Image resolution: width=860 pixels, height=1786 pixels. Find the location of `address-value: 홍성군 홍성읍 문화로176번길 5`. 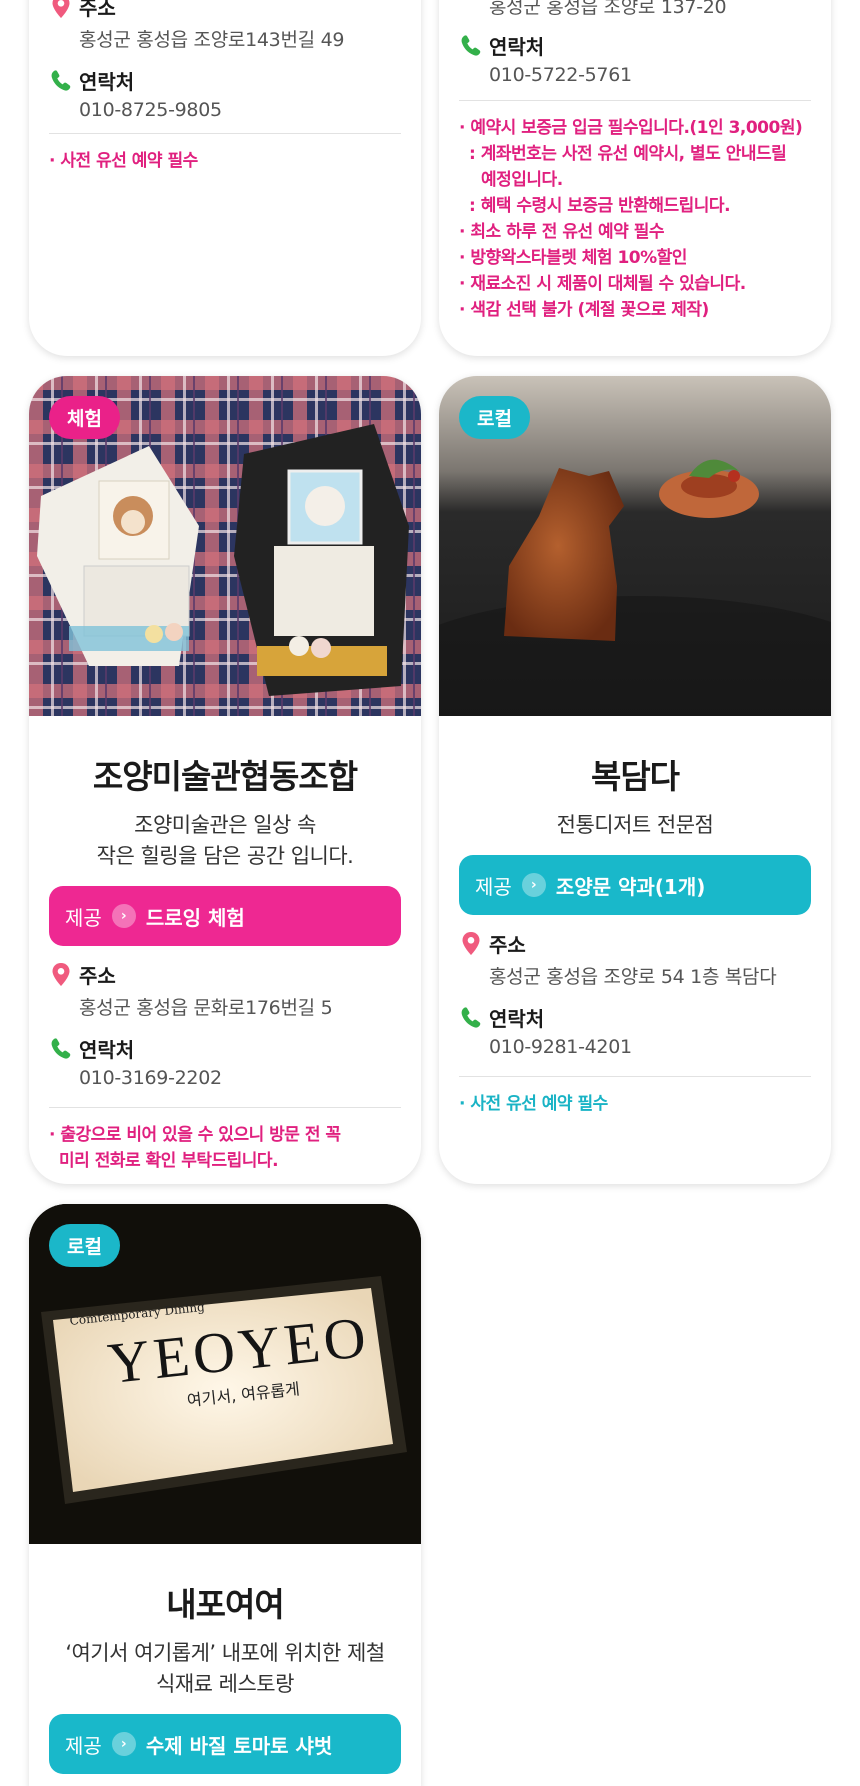

address-value: 홍성군 홍성읍 문화로176번길 5 is located at coordinates (206, 1008).